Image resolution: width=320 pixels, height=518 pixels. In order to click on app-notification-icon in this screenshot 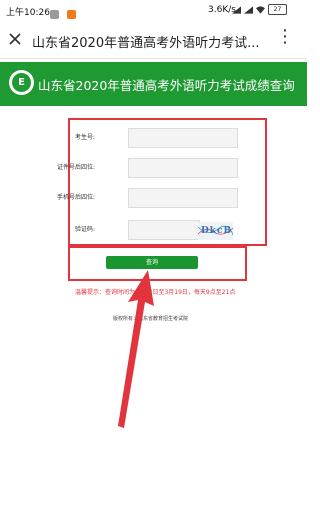, I will do `click(72, 14)`.